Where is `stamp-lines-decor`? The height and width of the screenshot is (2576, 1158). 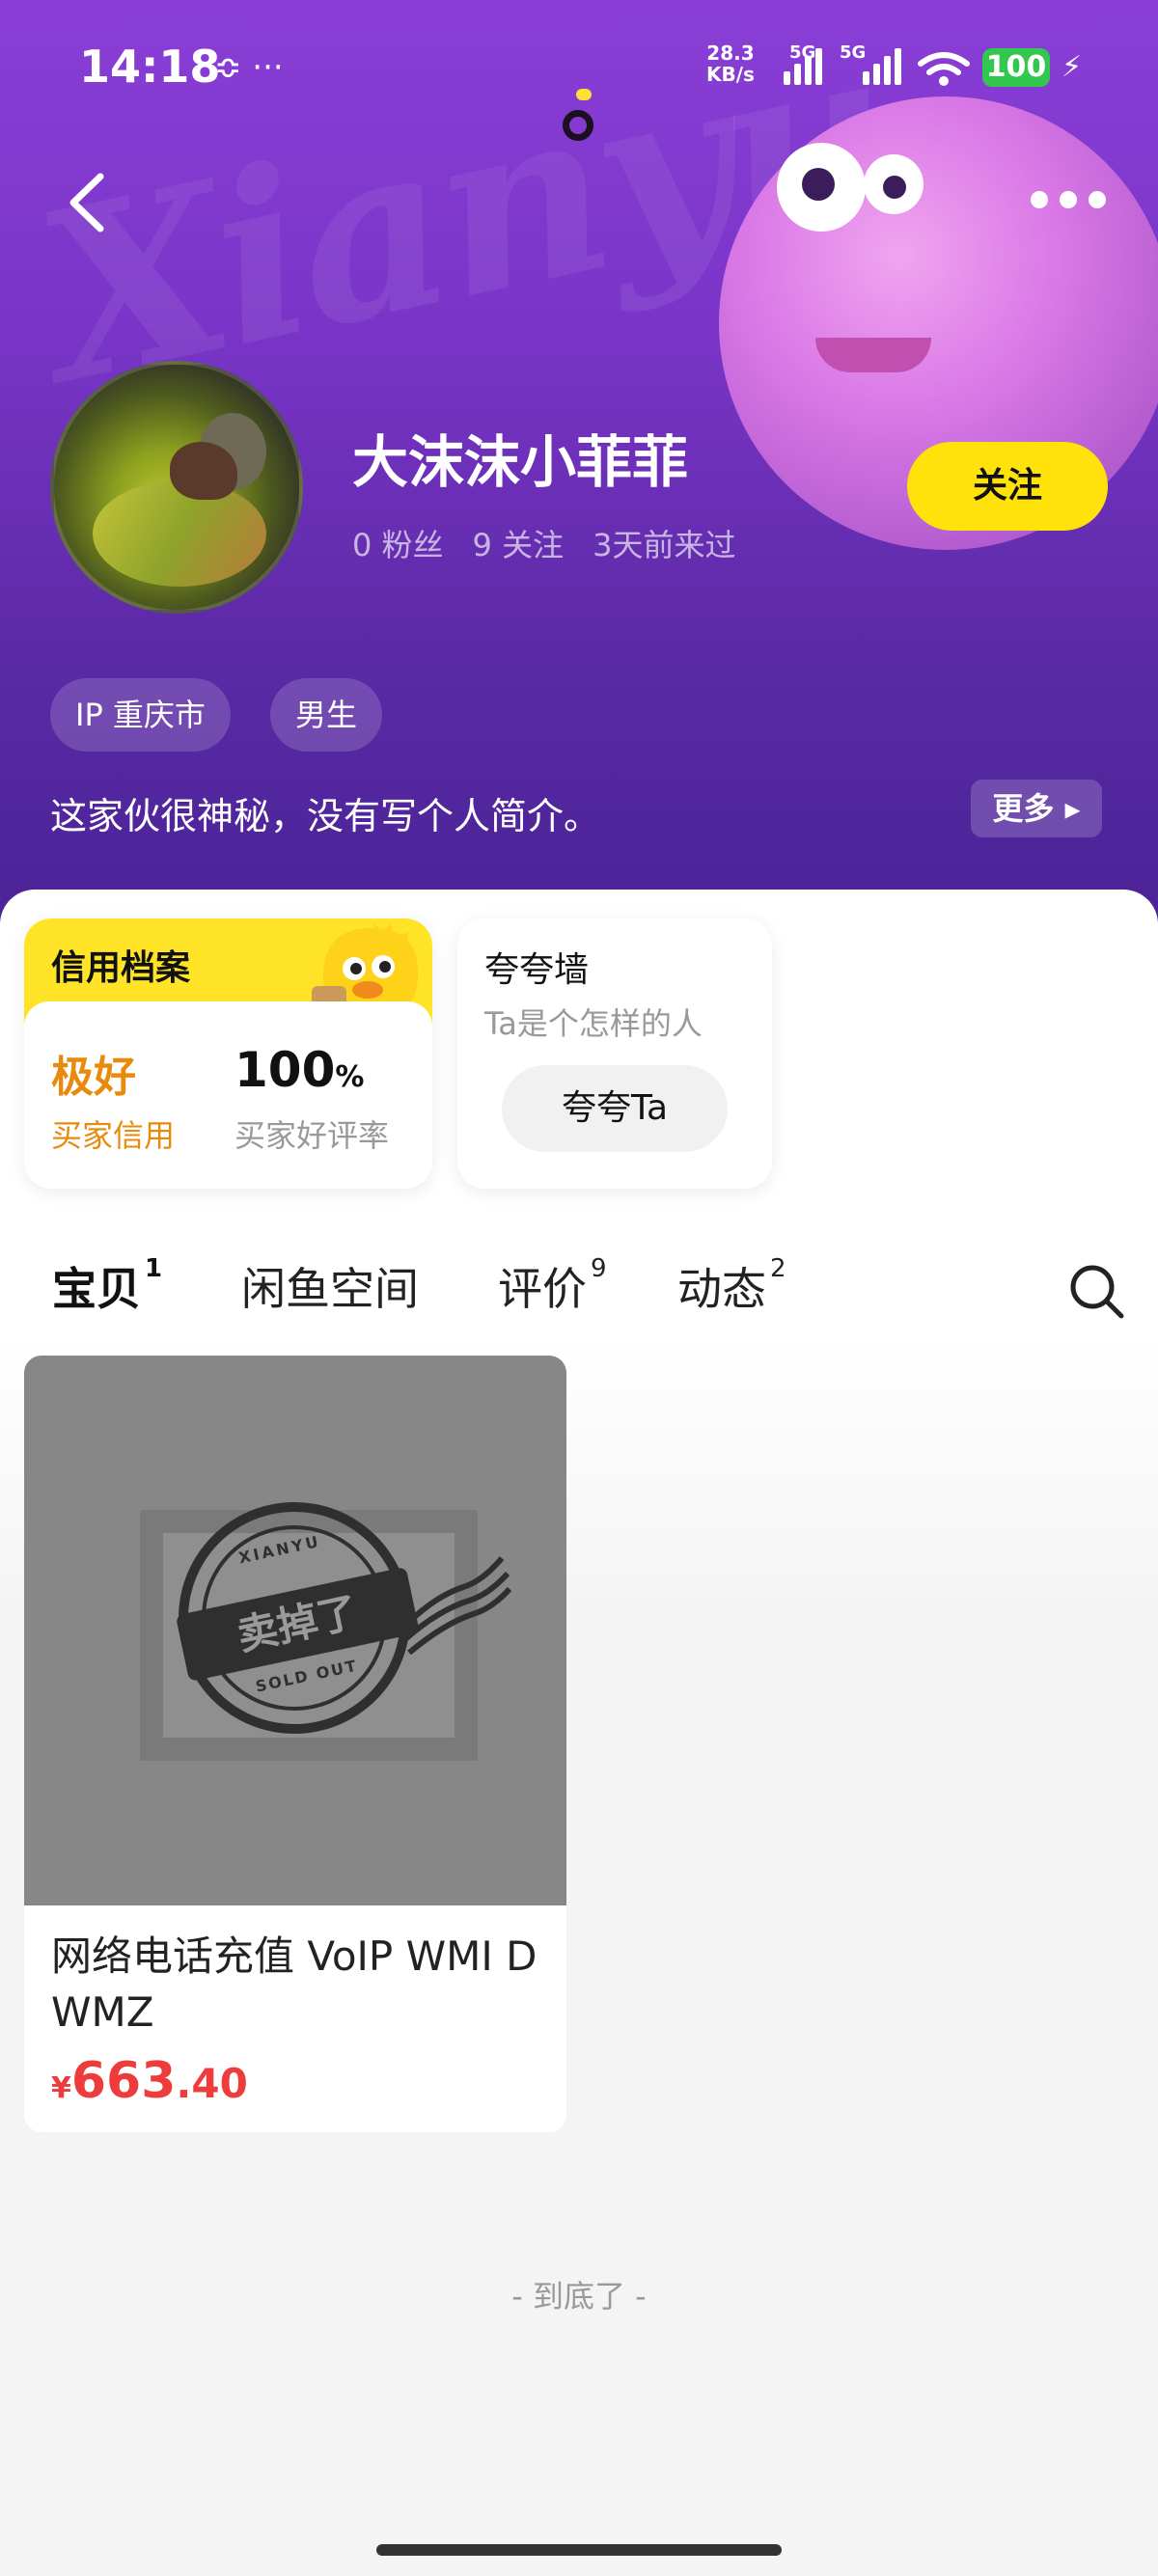 stamp-lines-decor is located at coordinates (458, 1606).